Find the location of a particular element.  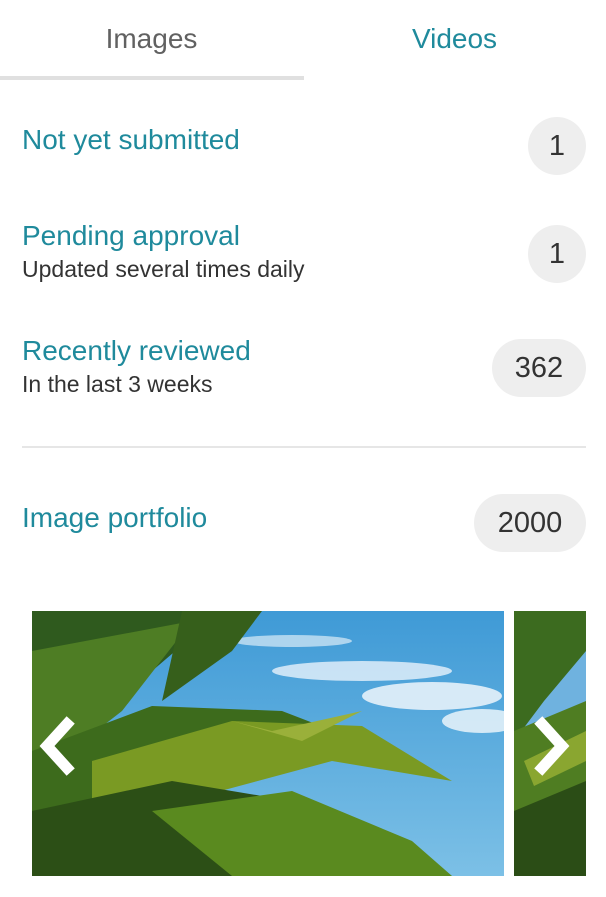

chevron-left-icon is located at coordinates (57, 746).